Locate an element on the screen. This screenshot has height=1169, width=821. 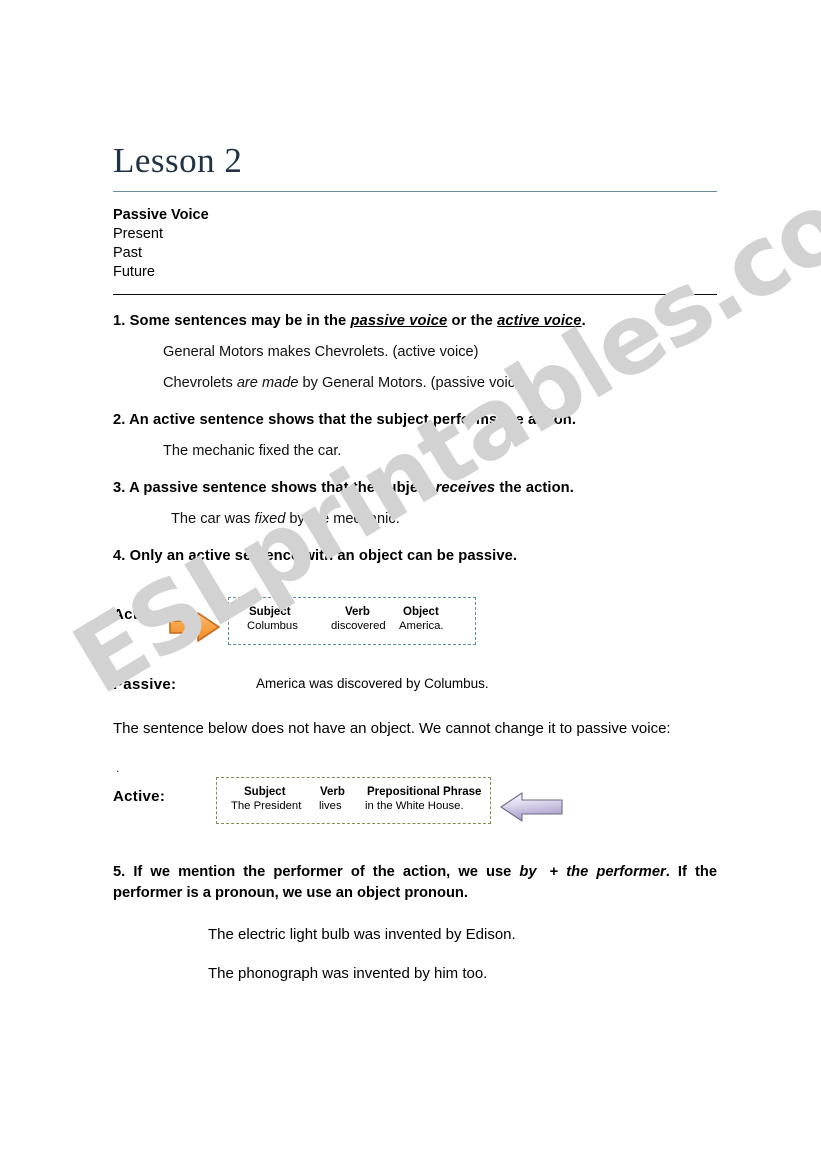
rule-5-example-2: The phonograph was invented by him too. is located at coordinates (348, 974).